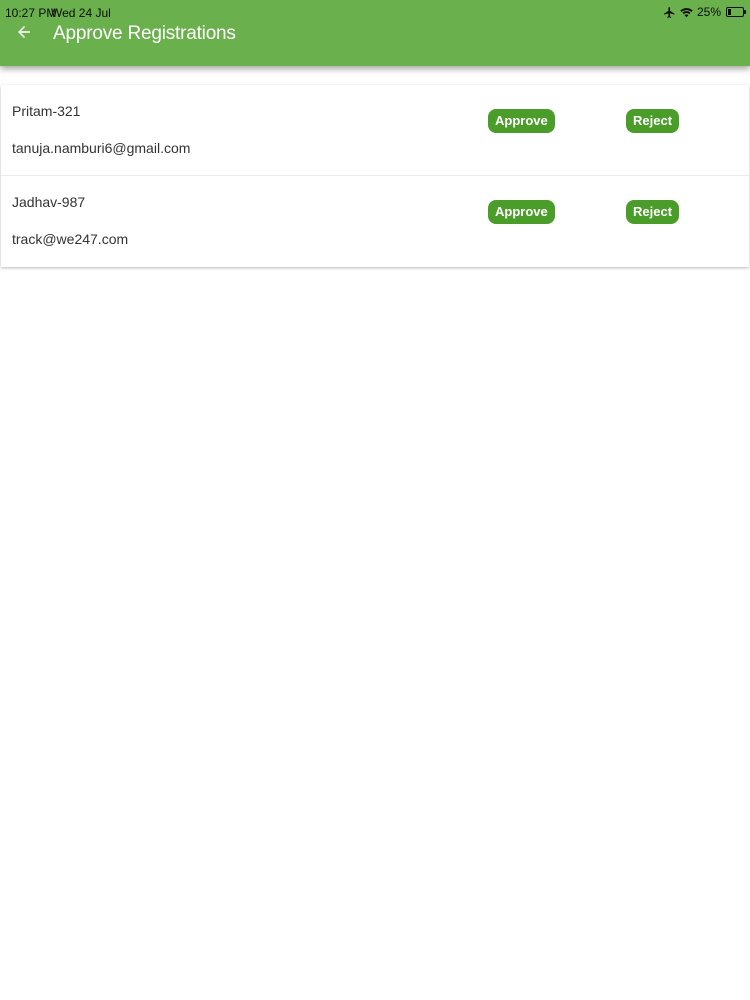 This screenshot has height=1000, width=750. I want to click on registrant-email: track@we247.com, so click(70, 239).